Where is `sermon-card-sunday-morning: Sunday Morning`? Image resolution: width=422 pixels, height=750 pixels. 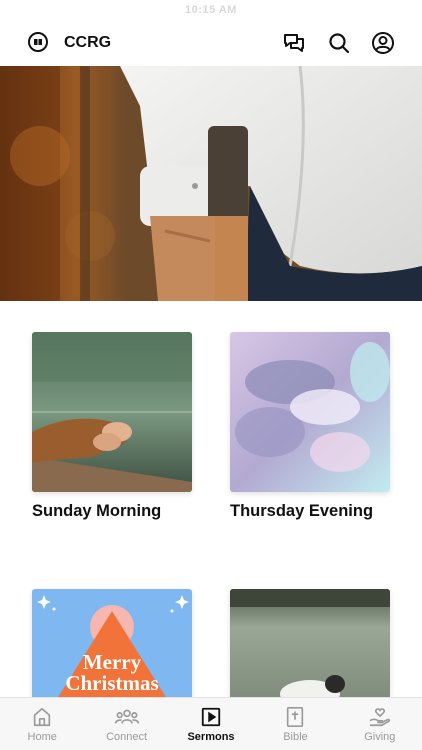 sermon-card-sunday-morning: Sunday Morning is located at coordinates (112, 426).